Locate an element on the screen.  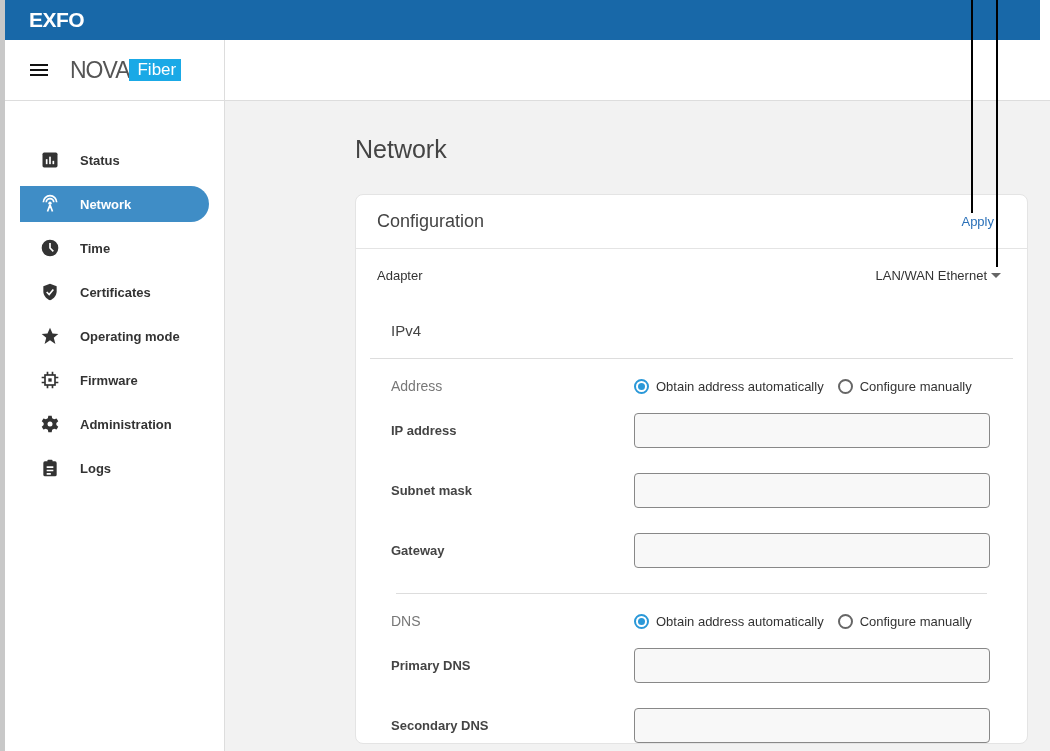
nav-item: Network is located at coordinates (114, 204).